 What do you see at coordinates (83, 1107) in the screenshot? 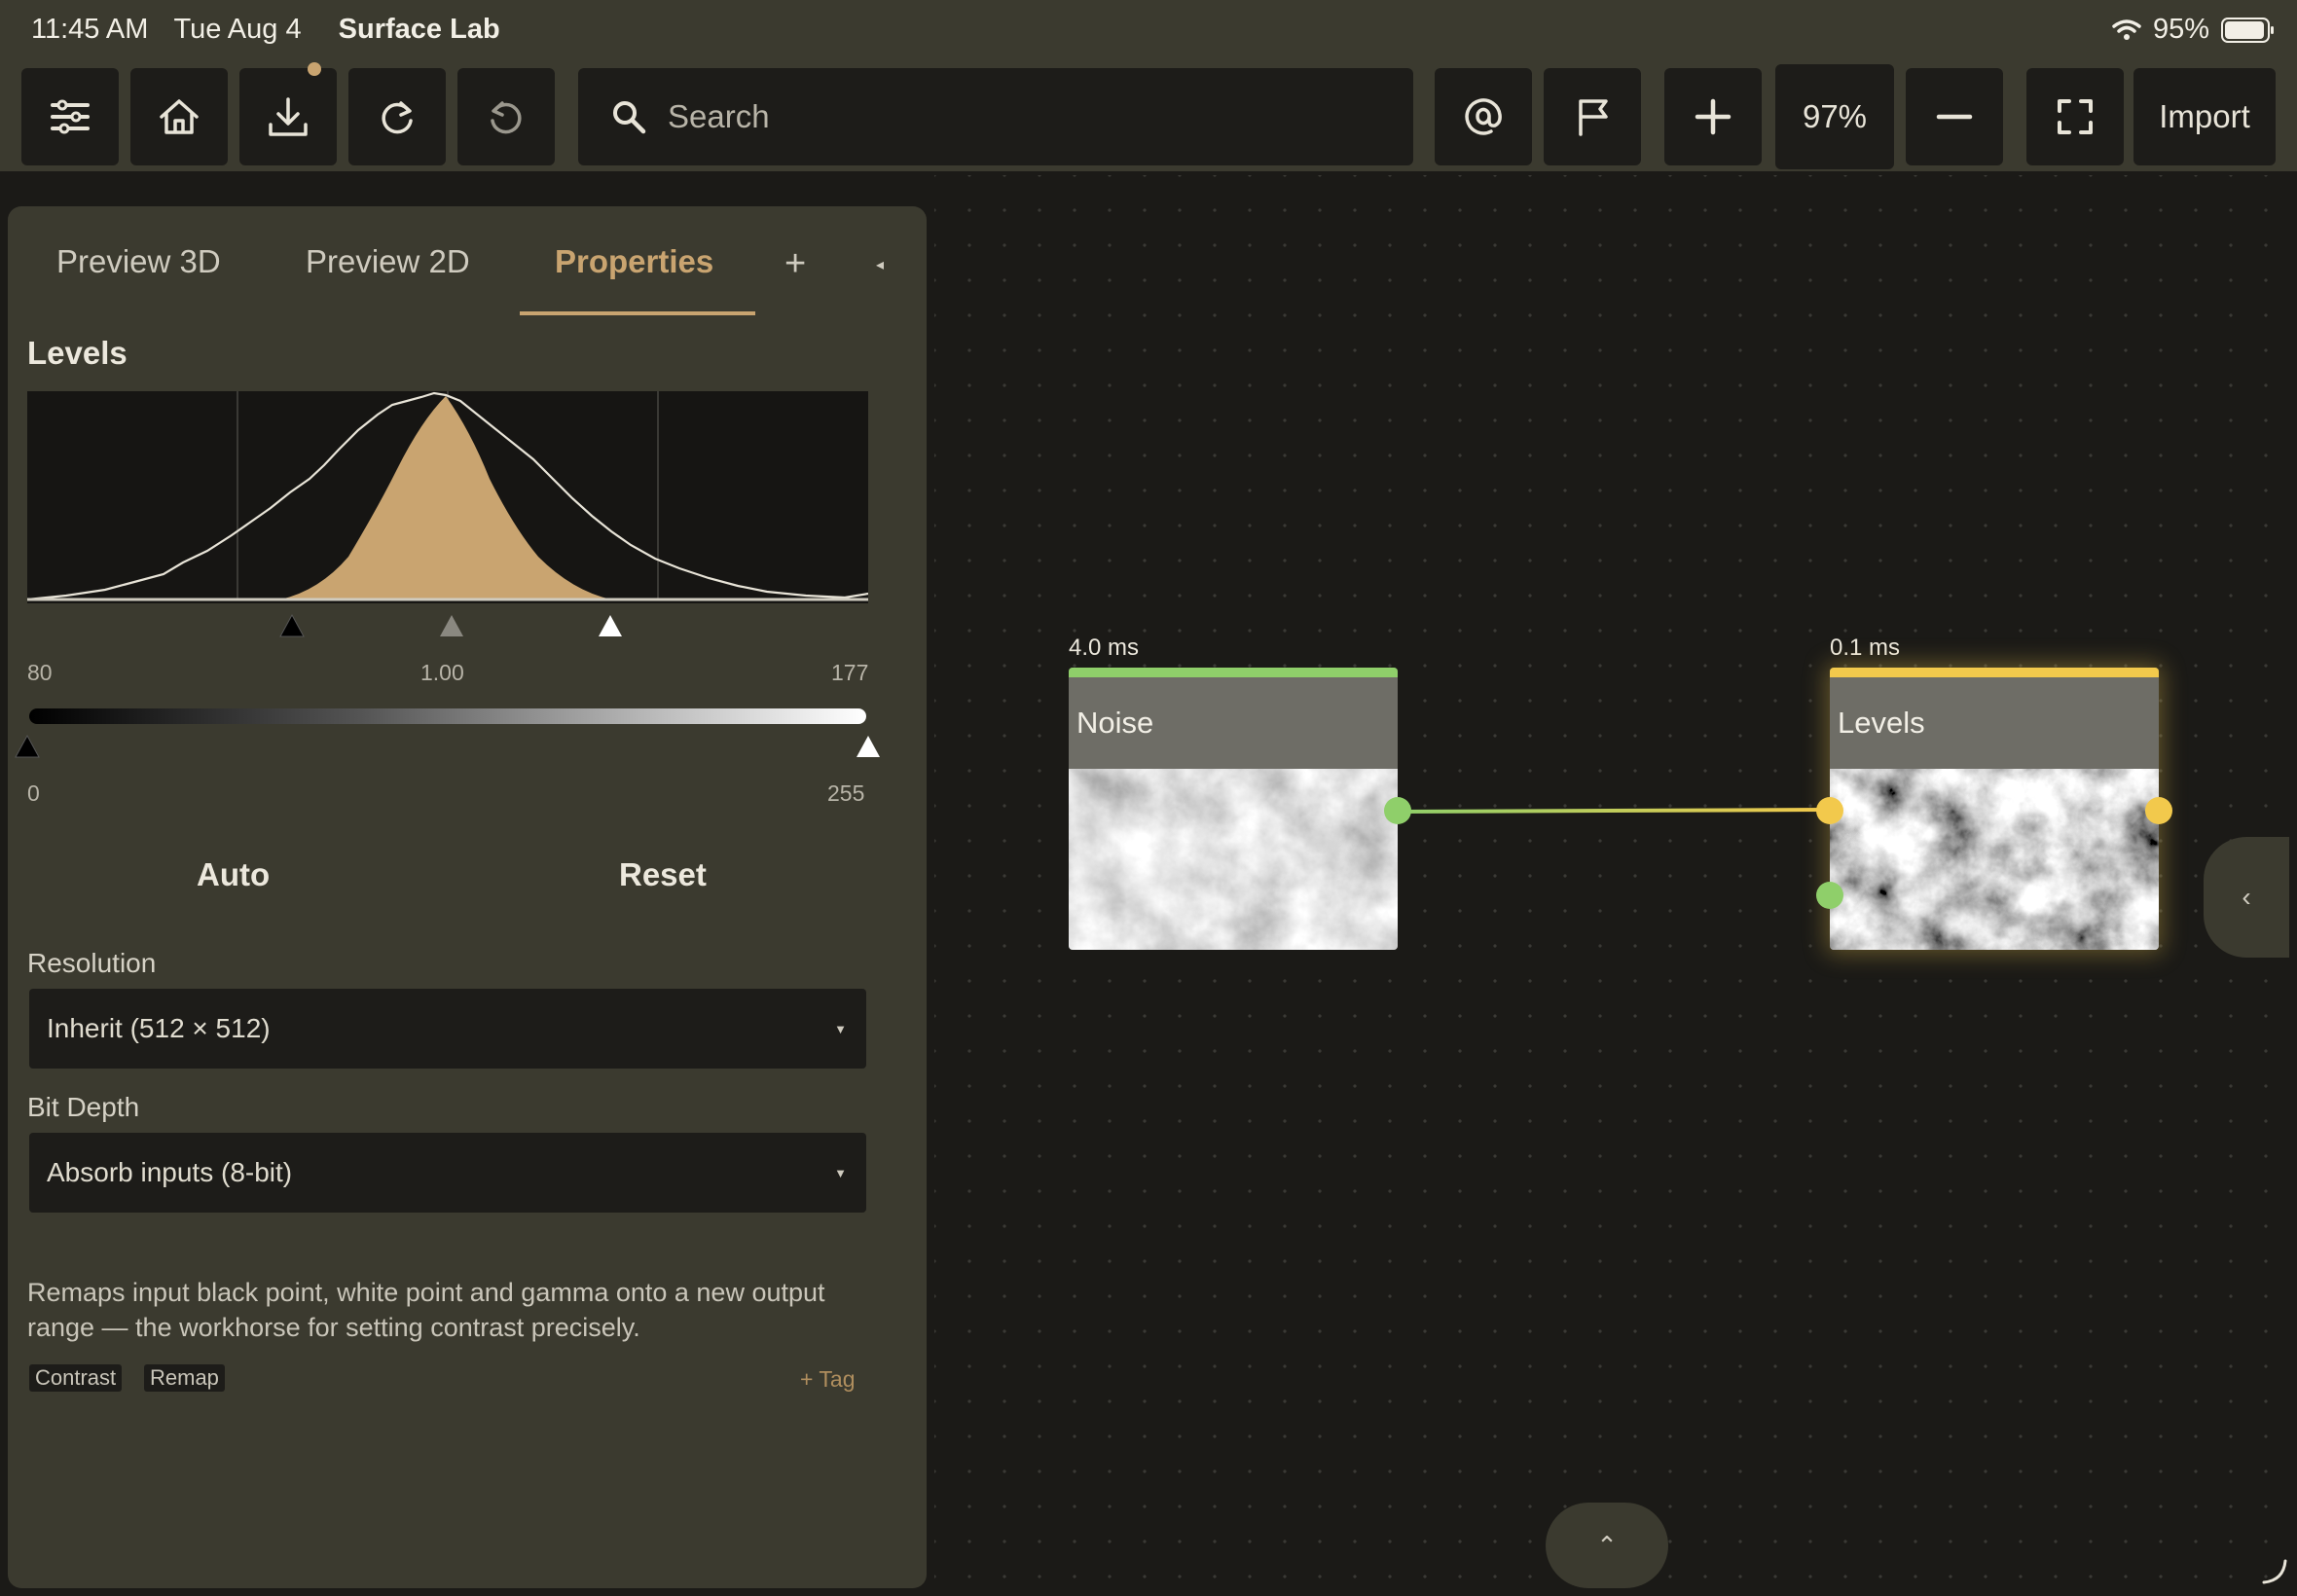
I see `bit-depth-label: Bit Depth` at bounding box center [83, 1107].